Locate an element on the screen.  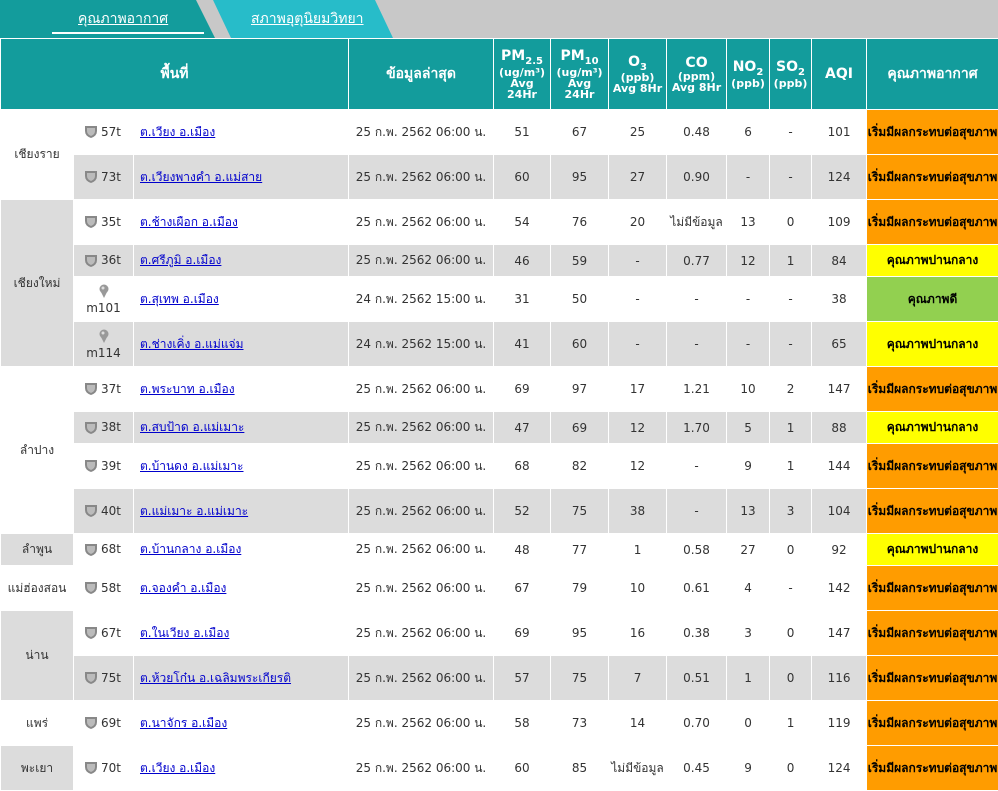
value-no2: 13 is located at coordinates (748, 222).